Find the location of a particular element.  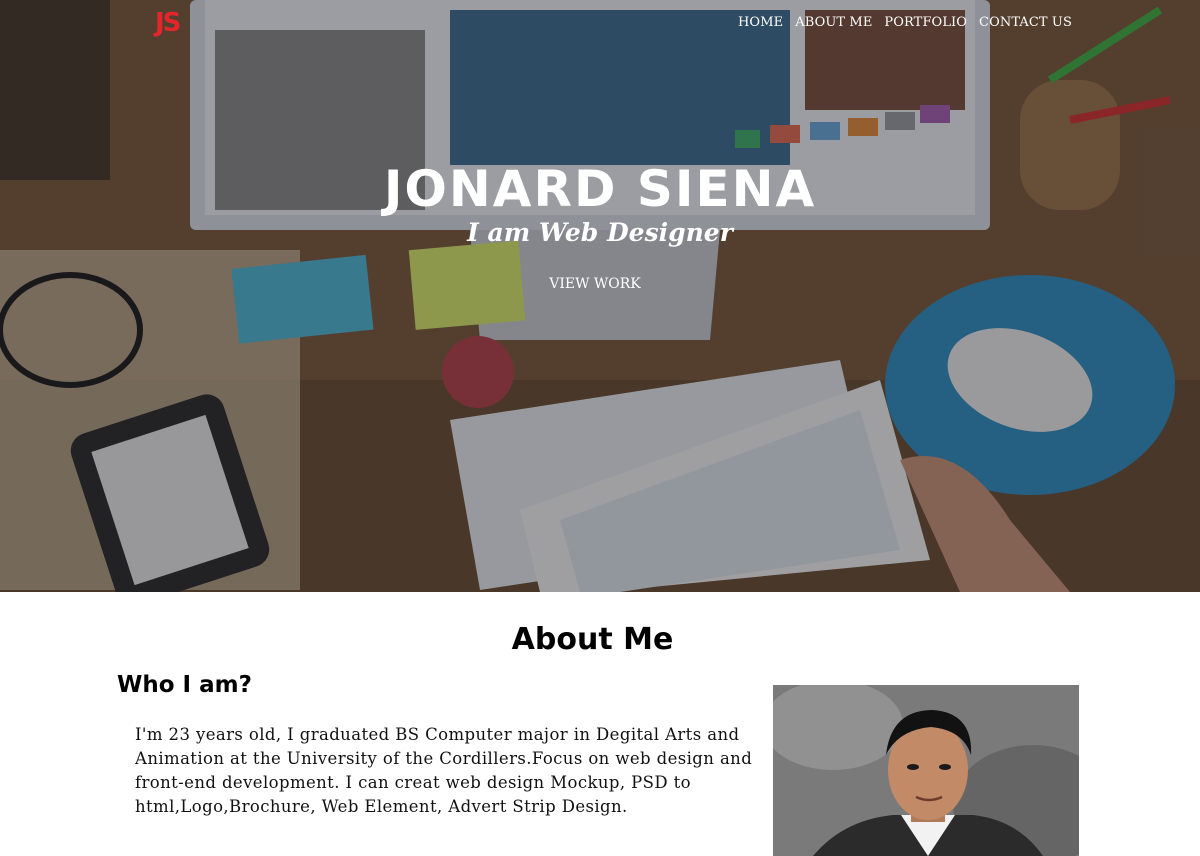

profile-photo is located at coordinates (926, 770).